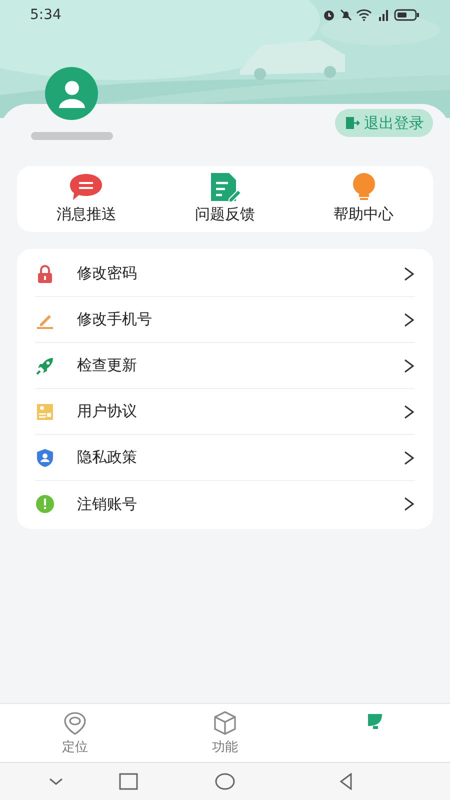  What do you see at coordinates (225, 320) in the screenshot?
I see `menu-item: 修改手机号` at bounding box center [225, 320].